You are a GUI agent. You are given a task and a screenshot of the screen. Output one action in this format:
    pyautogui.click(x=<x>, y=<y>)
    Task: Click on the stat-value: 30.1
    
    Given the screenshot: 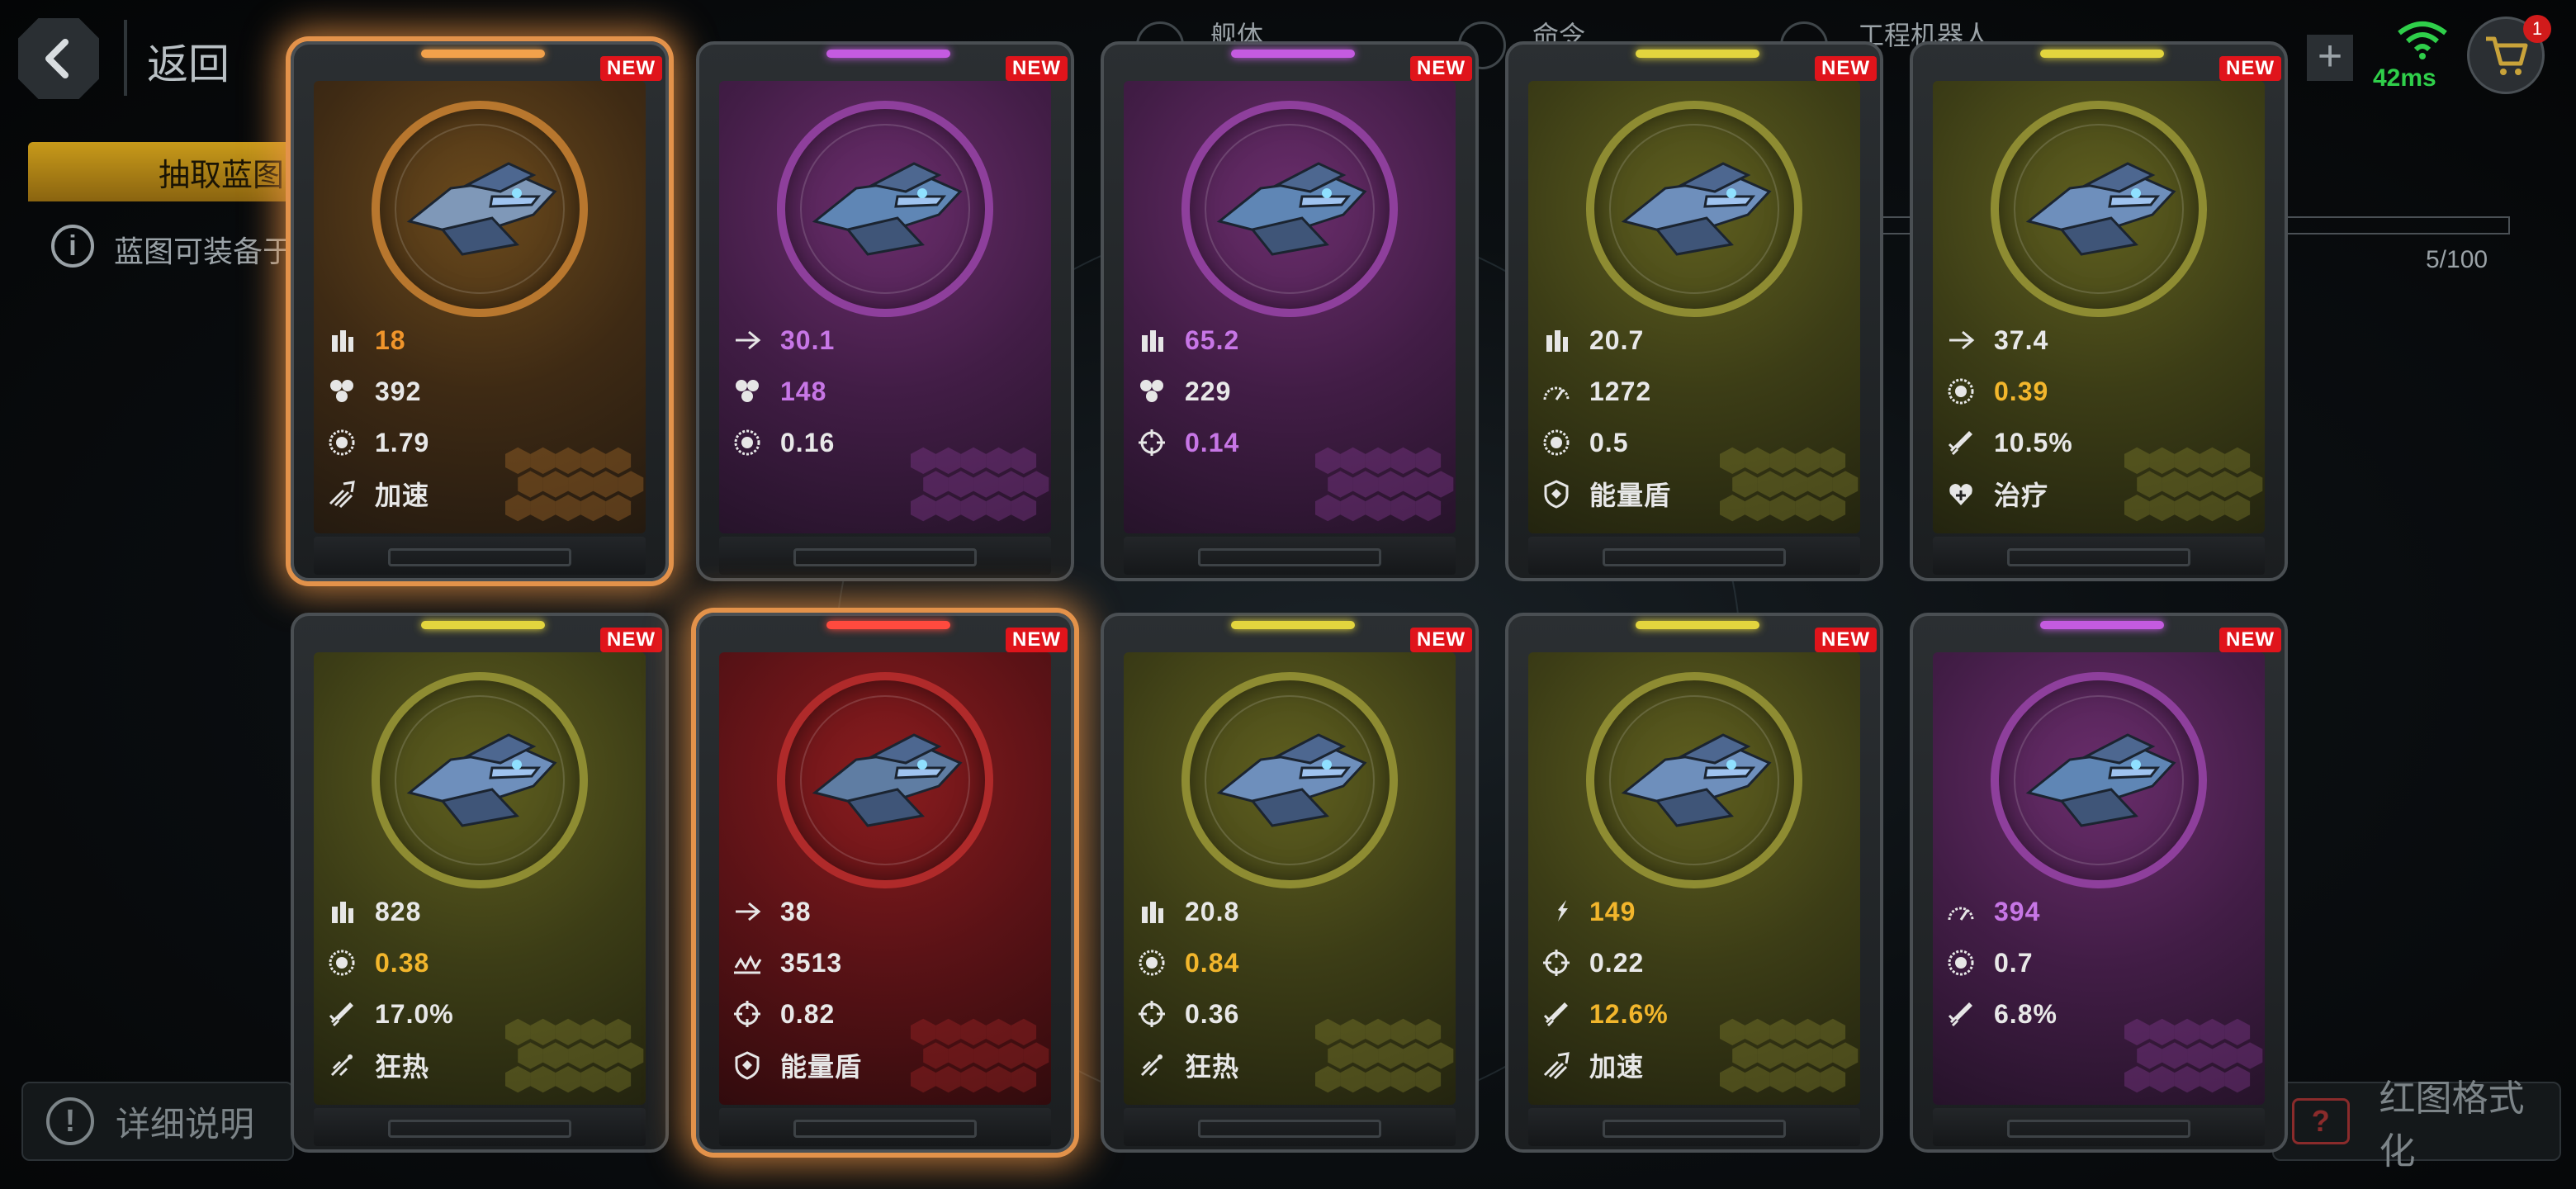 What is the action you would take?
    pyautogui.click(x=808, y=339)
    